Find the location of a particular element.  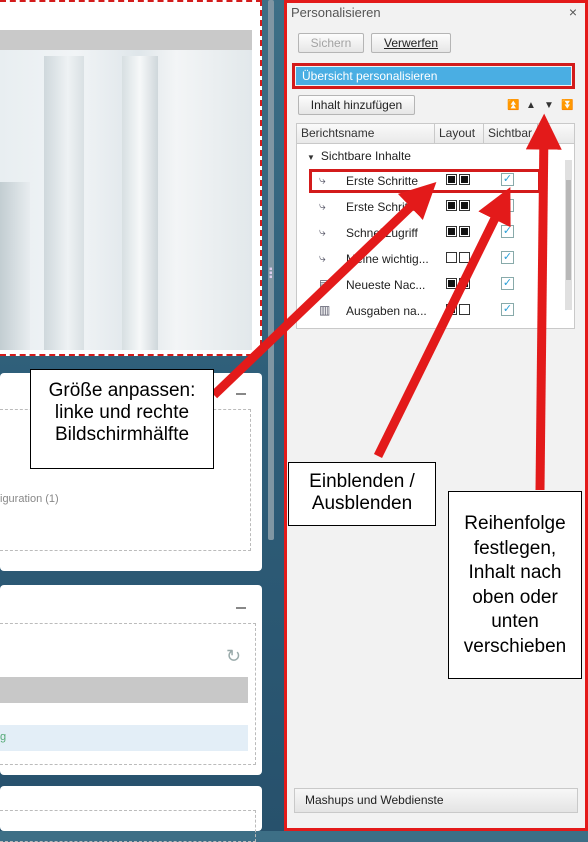

callout-line: Ausblenden is located at coordinates (362, 503).